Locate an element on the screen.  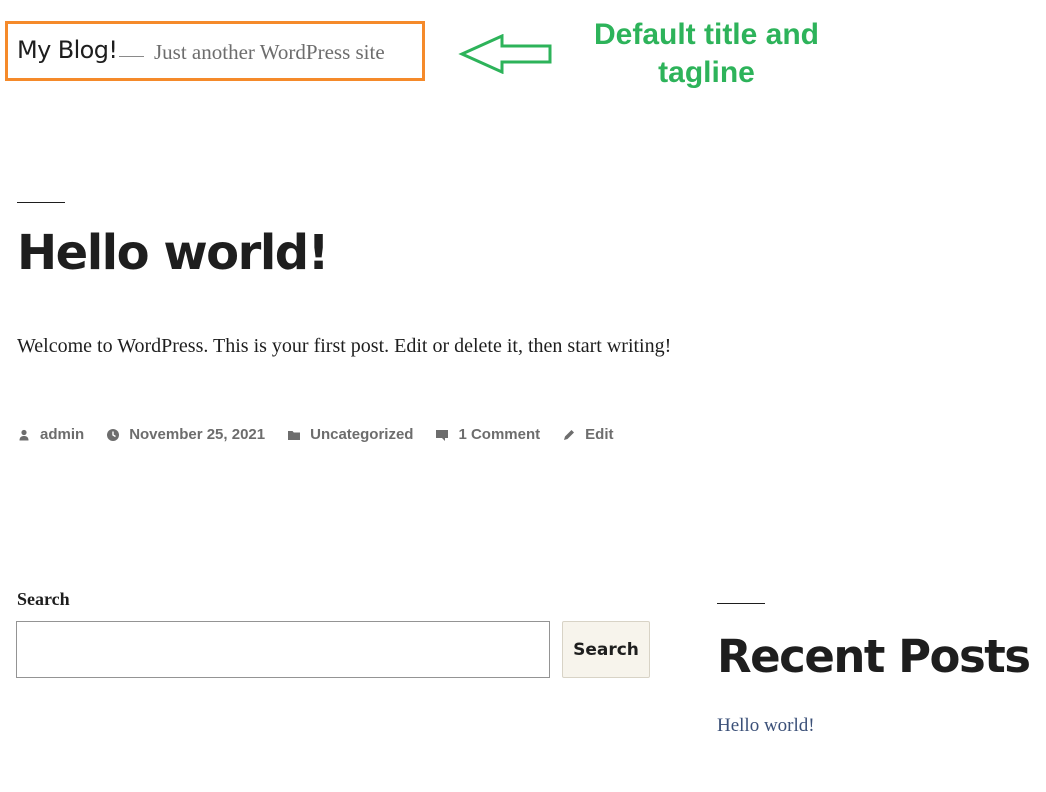
post-author-link: admin is located at coordinates (62, 434).